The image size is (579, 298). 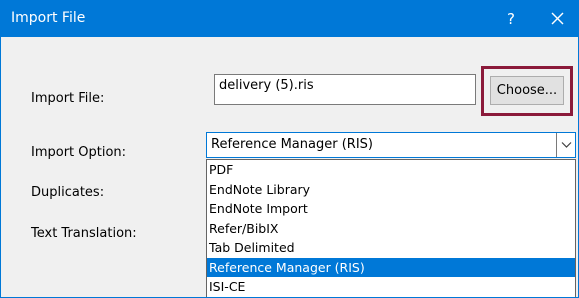 What do you see at coordinates (84, 233) in the screenshot?
I see `text-translation-label: Text Translation:` at bounding box center [84, 233].